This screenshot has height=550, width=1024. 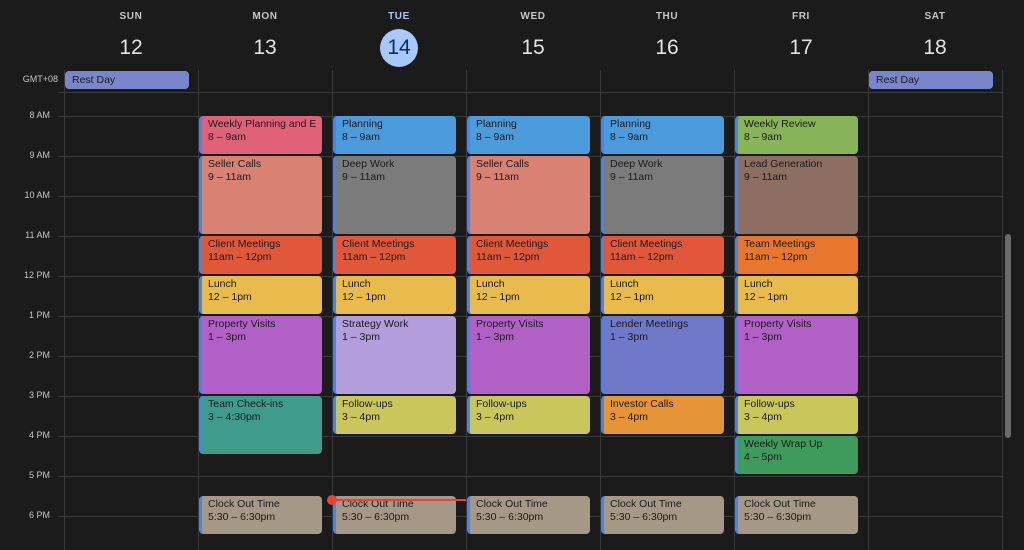 I want to click on calendar-event: Investor Calls 3 – 4pm, so click(x=662, y=415).